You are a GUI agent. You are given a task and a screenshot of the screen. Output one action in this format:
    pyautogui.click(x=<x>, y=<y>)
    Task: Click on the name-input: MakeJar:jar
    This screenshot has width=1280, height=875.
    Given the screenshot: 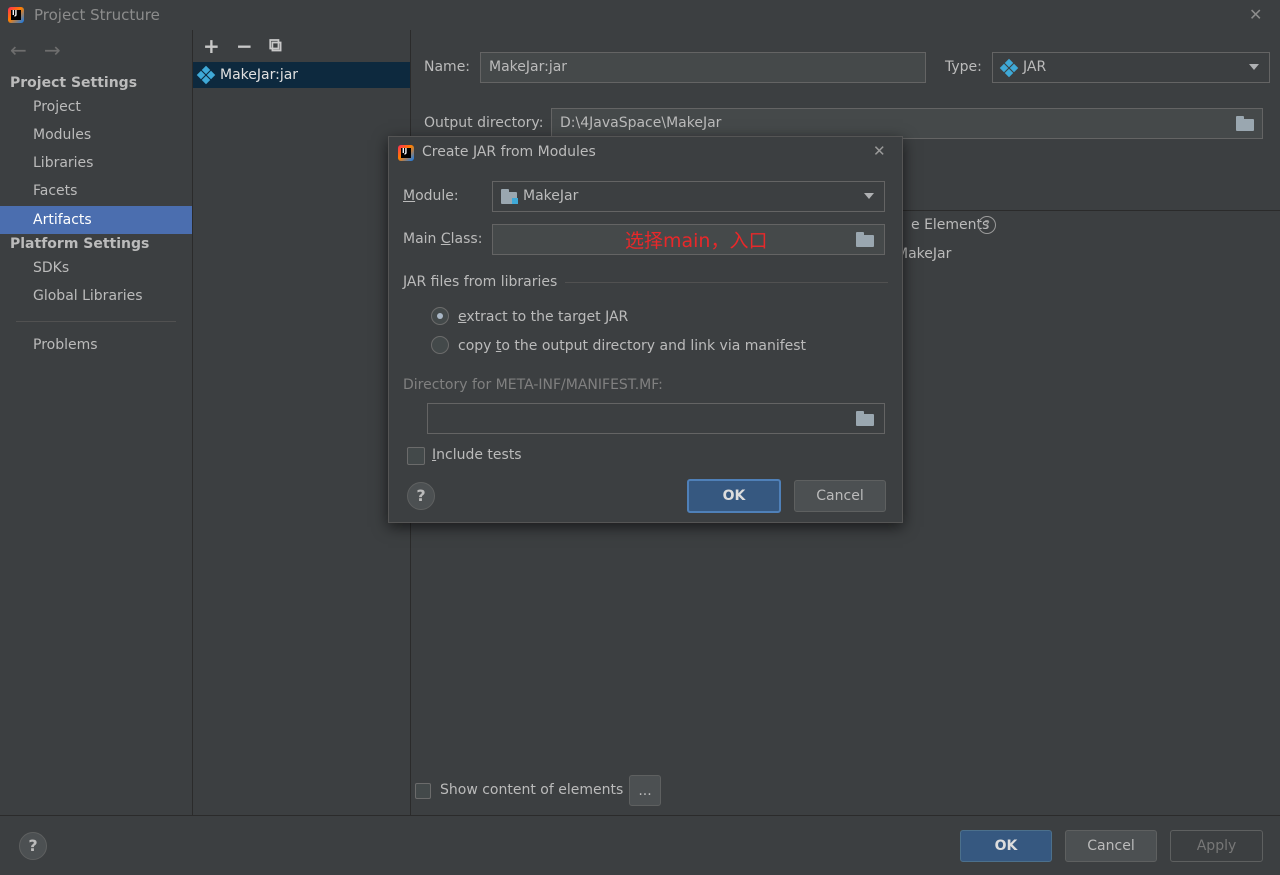 What is the action you would take?
    pyautogui.click(x=703, y=67)
    